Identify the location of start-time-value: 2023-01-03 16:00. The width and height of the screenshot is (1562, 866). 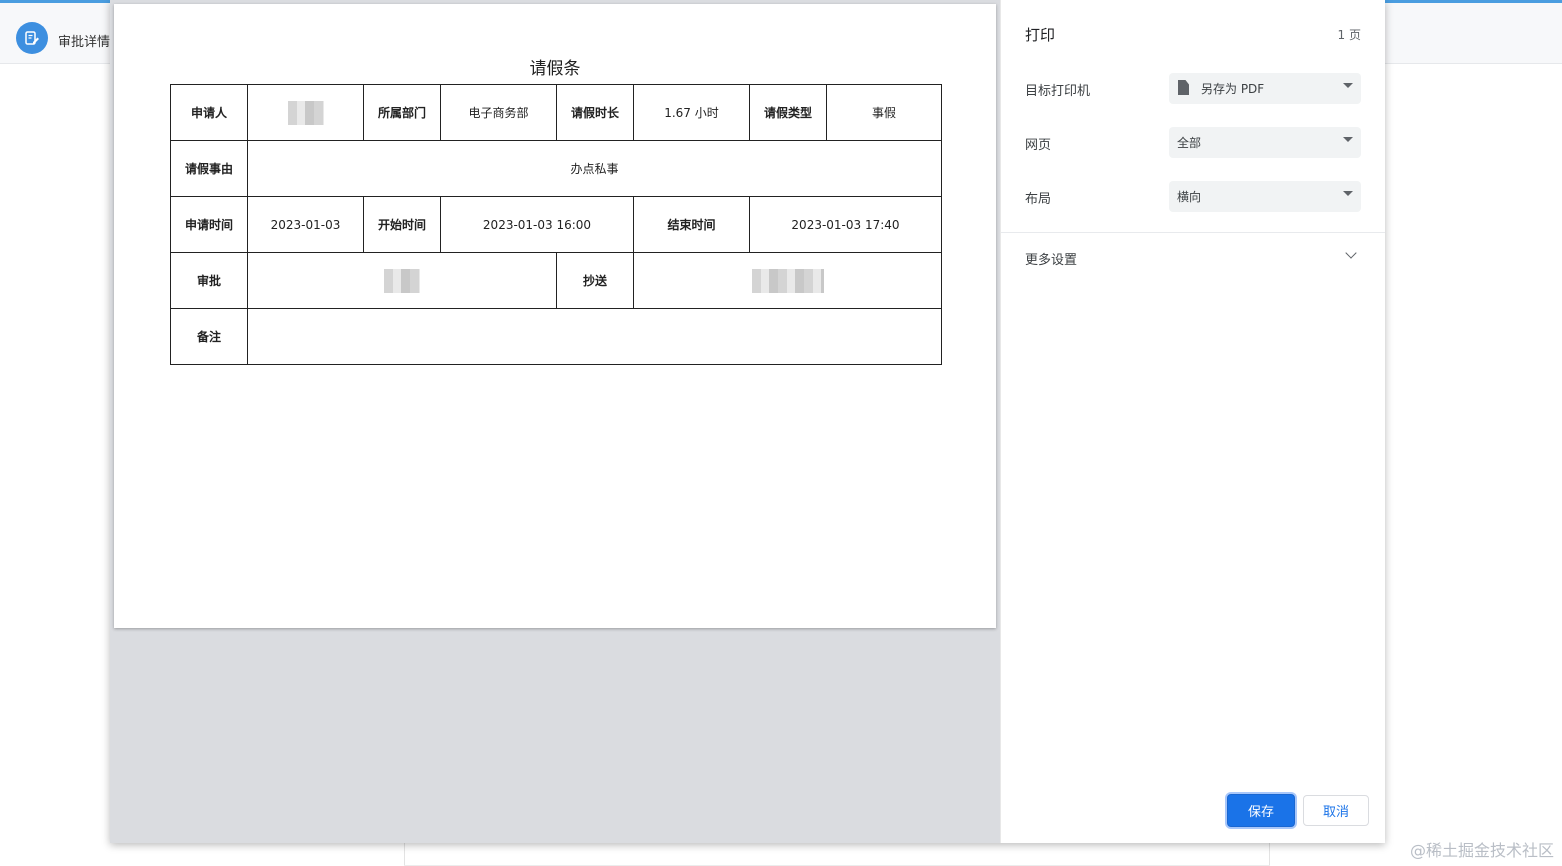
(537, 224).